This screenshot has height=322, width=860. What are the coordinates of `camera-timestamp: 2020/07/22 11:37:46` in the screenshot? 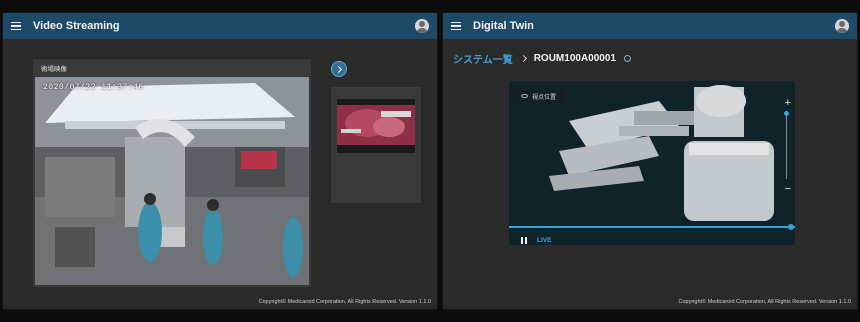 It's located at (93, 87).